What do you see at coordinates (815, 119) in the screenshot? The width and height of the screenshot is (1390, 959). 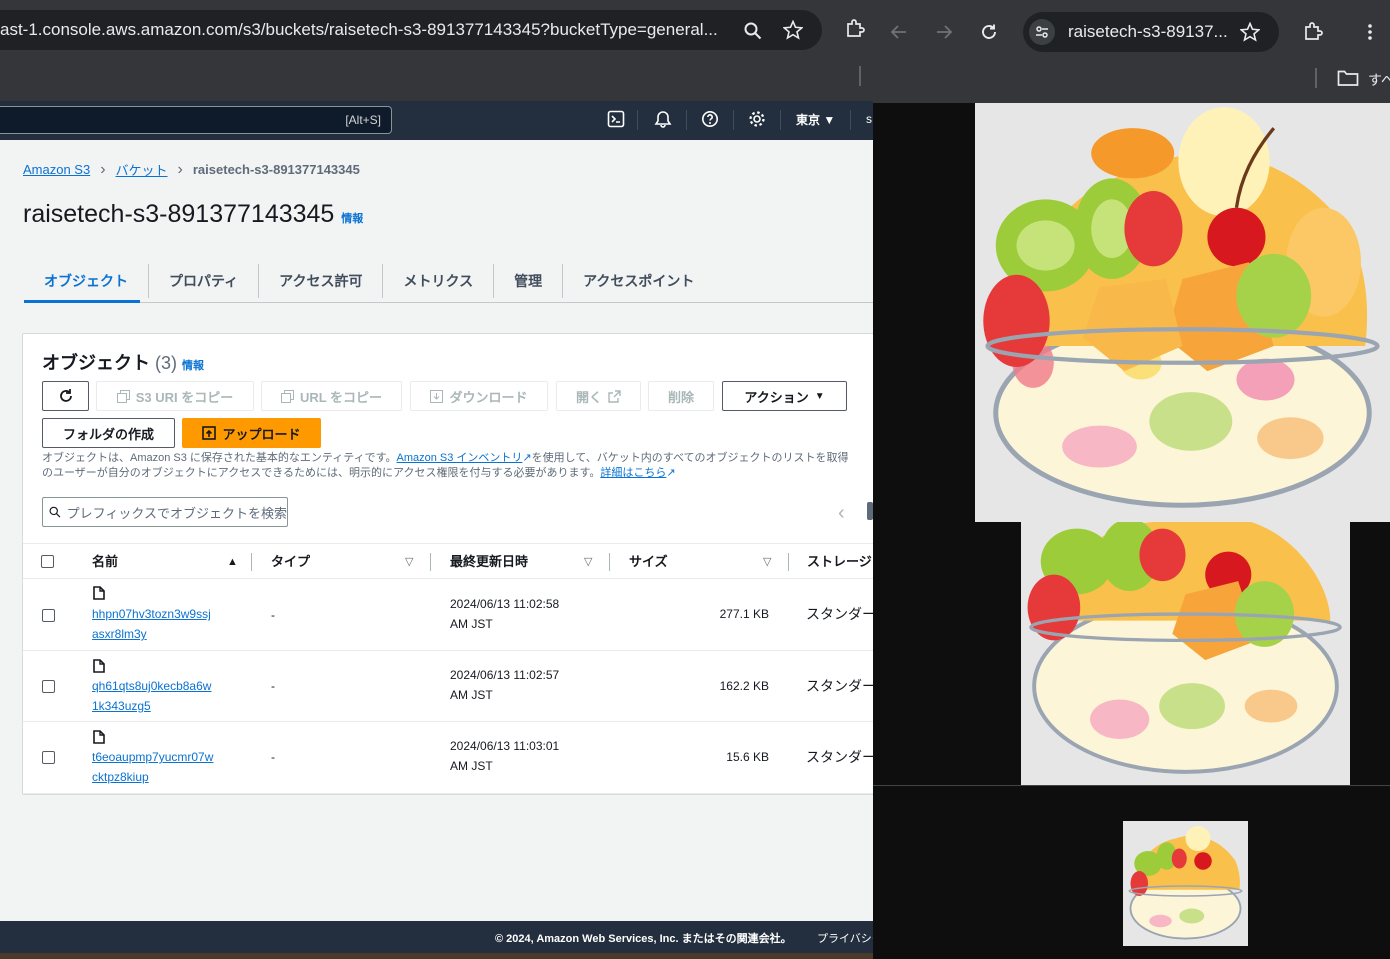 I see `region-selector: 東京 ▼` at bounding box center [815, 119].